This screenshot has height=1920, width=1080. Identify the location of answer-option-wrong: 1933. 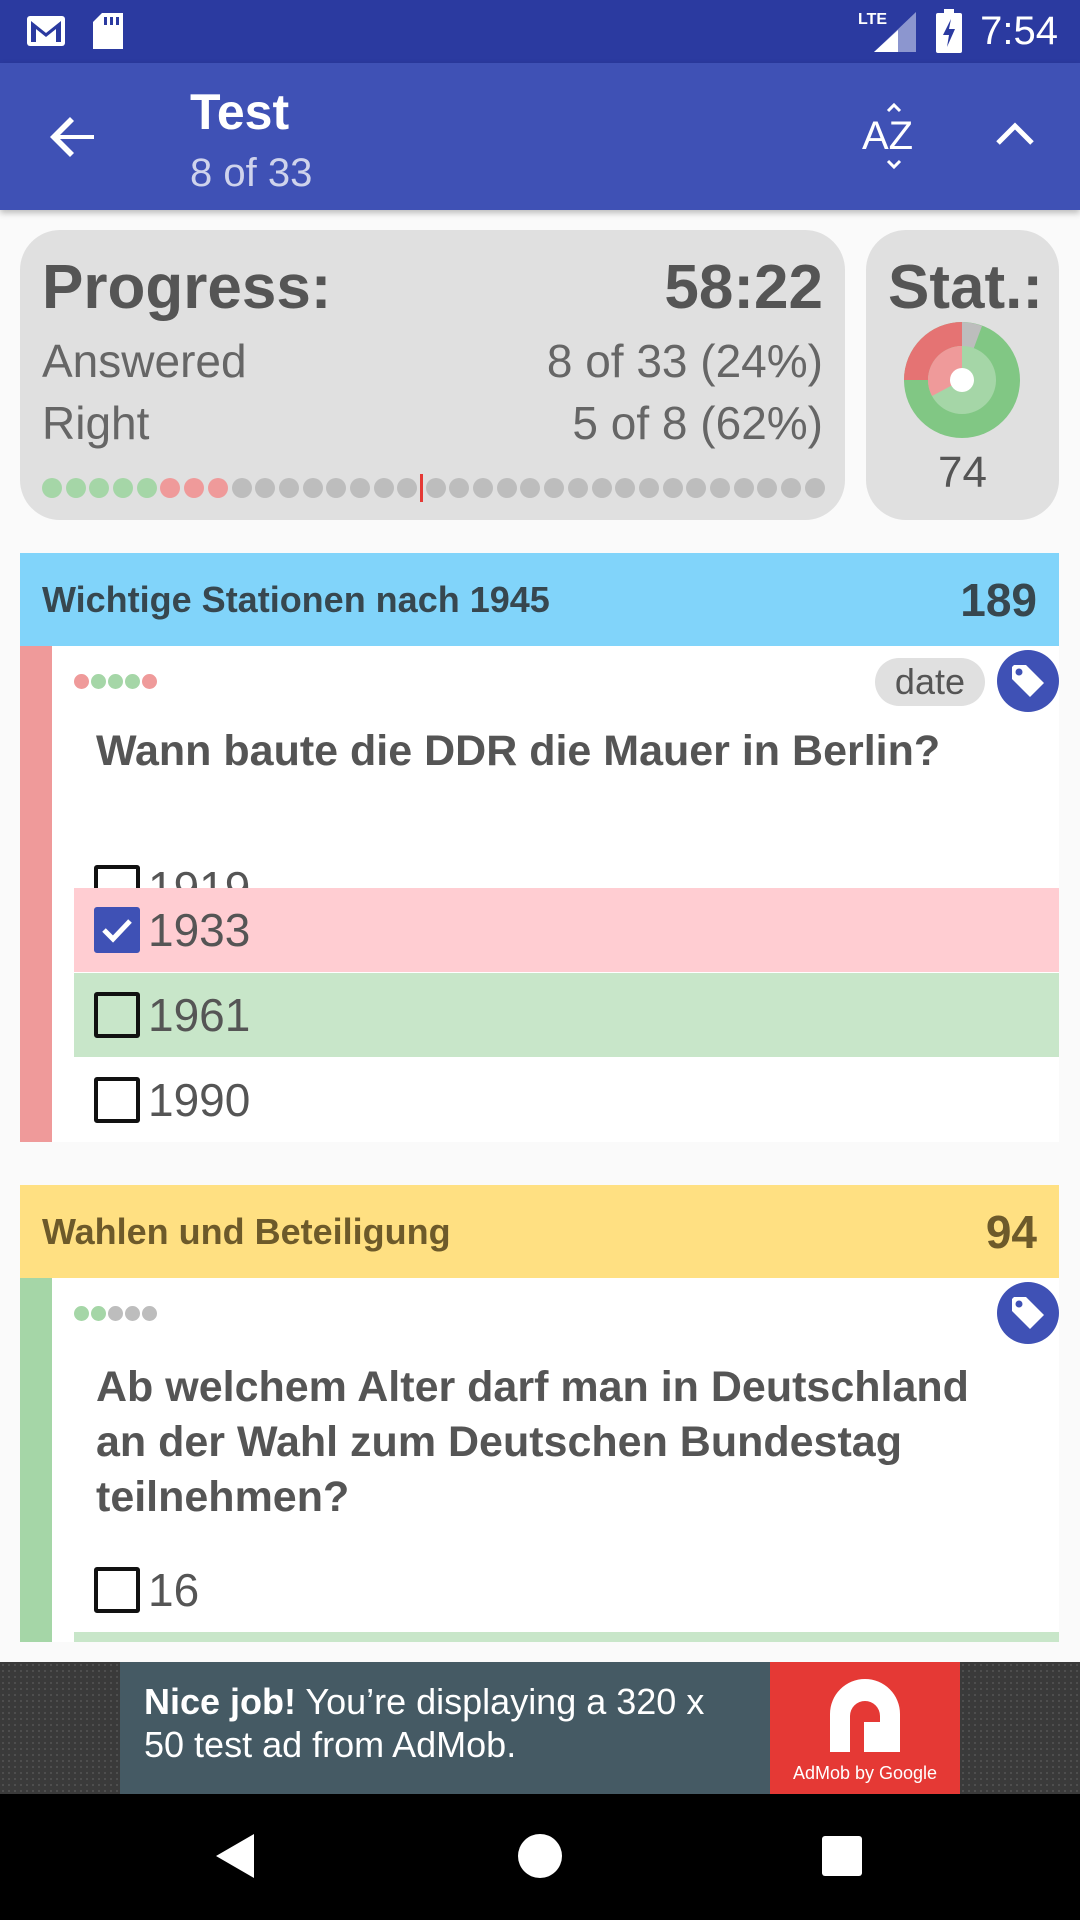
(566, 930).